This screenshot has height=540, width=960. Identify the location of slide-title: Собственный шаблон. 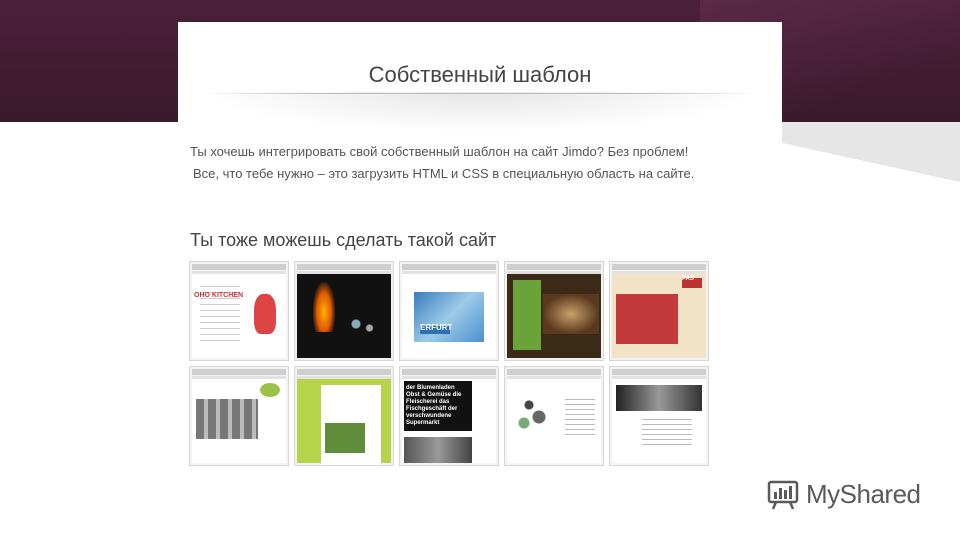
(480, 74).